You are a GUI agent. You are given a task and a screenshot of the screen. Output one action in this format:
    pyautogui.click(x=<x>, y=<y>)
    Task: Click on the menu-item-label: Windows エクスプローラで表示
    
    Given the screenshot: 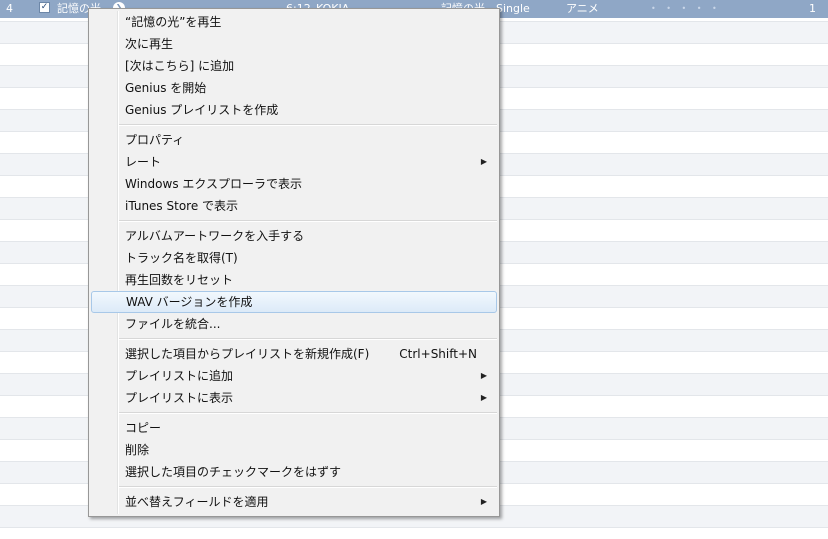 What is the action you would take?
    pyautogui.click(x=214, y=184)
    